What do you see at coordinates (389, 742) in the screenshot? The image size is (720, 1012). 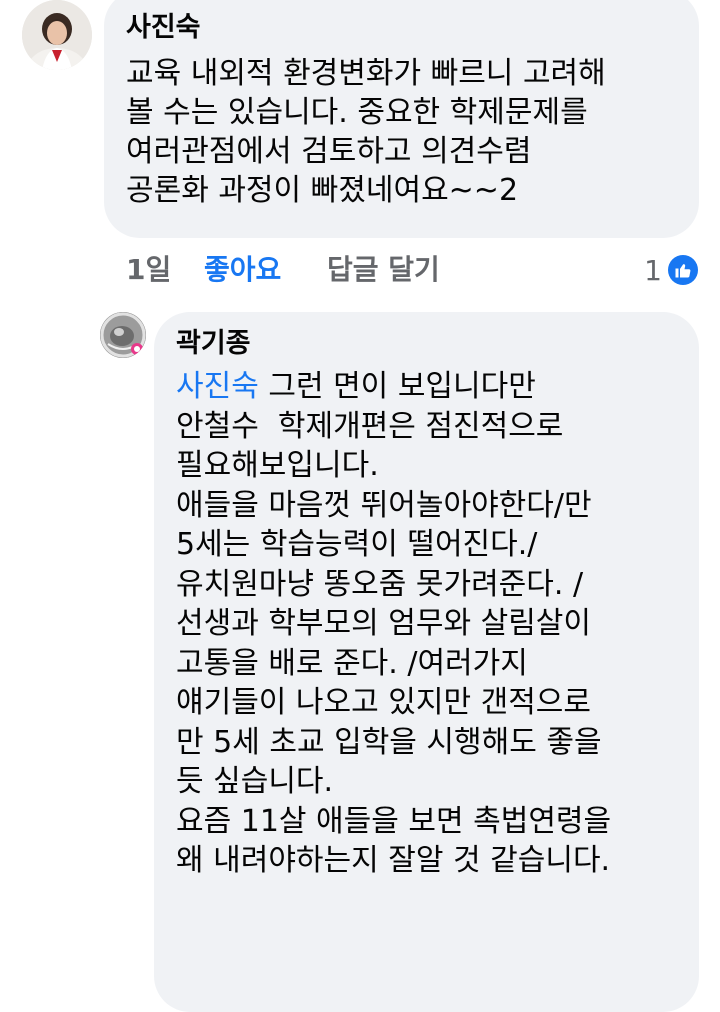 I see `comment-line: 만 5세 초교 입학을 시행해도 좋을` at bounding box center [389, 742].